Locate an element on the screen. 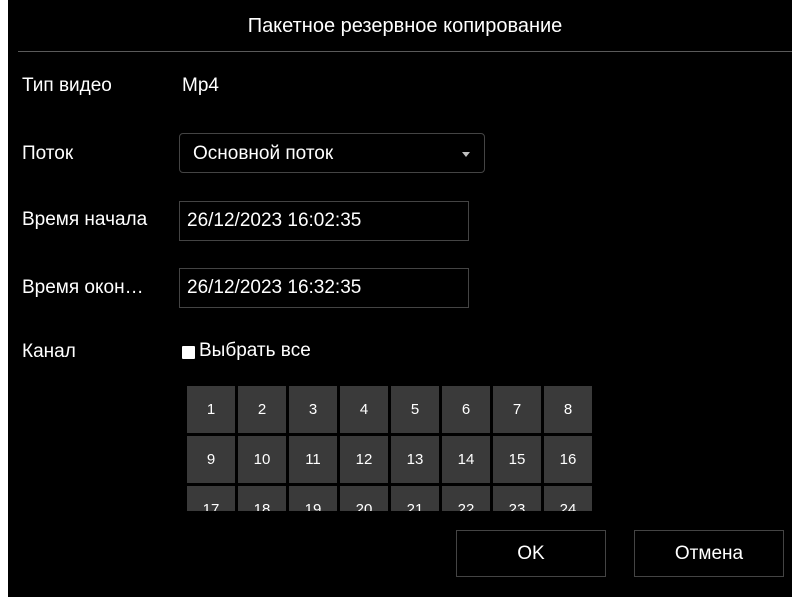 The width and height of the screenshot is (792, 597). select-all-checkbox is located at coordinates (188, 352).